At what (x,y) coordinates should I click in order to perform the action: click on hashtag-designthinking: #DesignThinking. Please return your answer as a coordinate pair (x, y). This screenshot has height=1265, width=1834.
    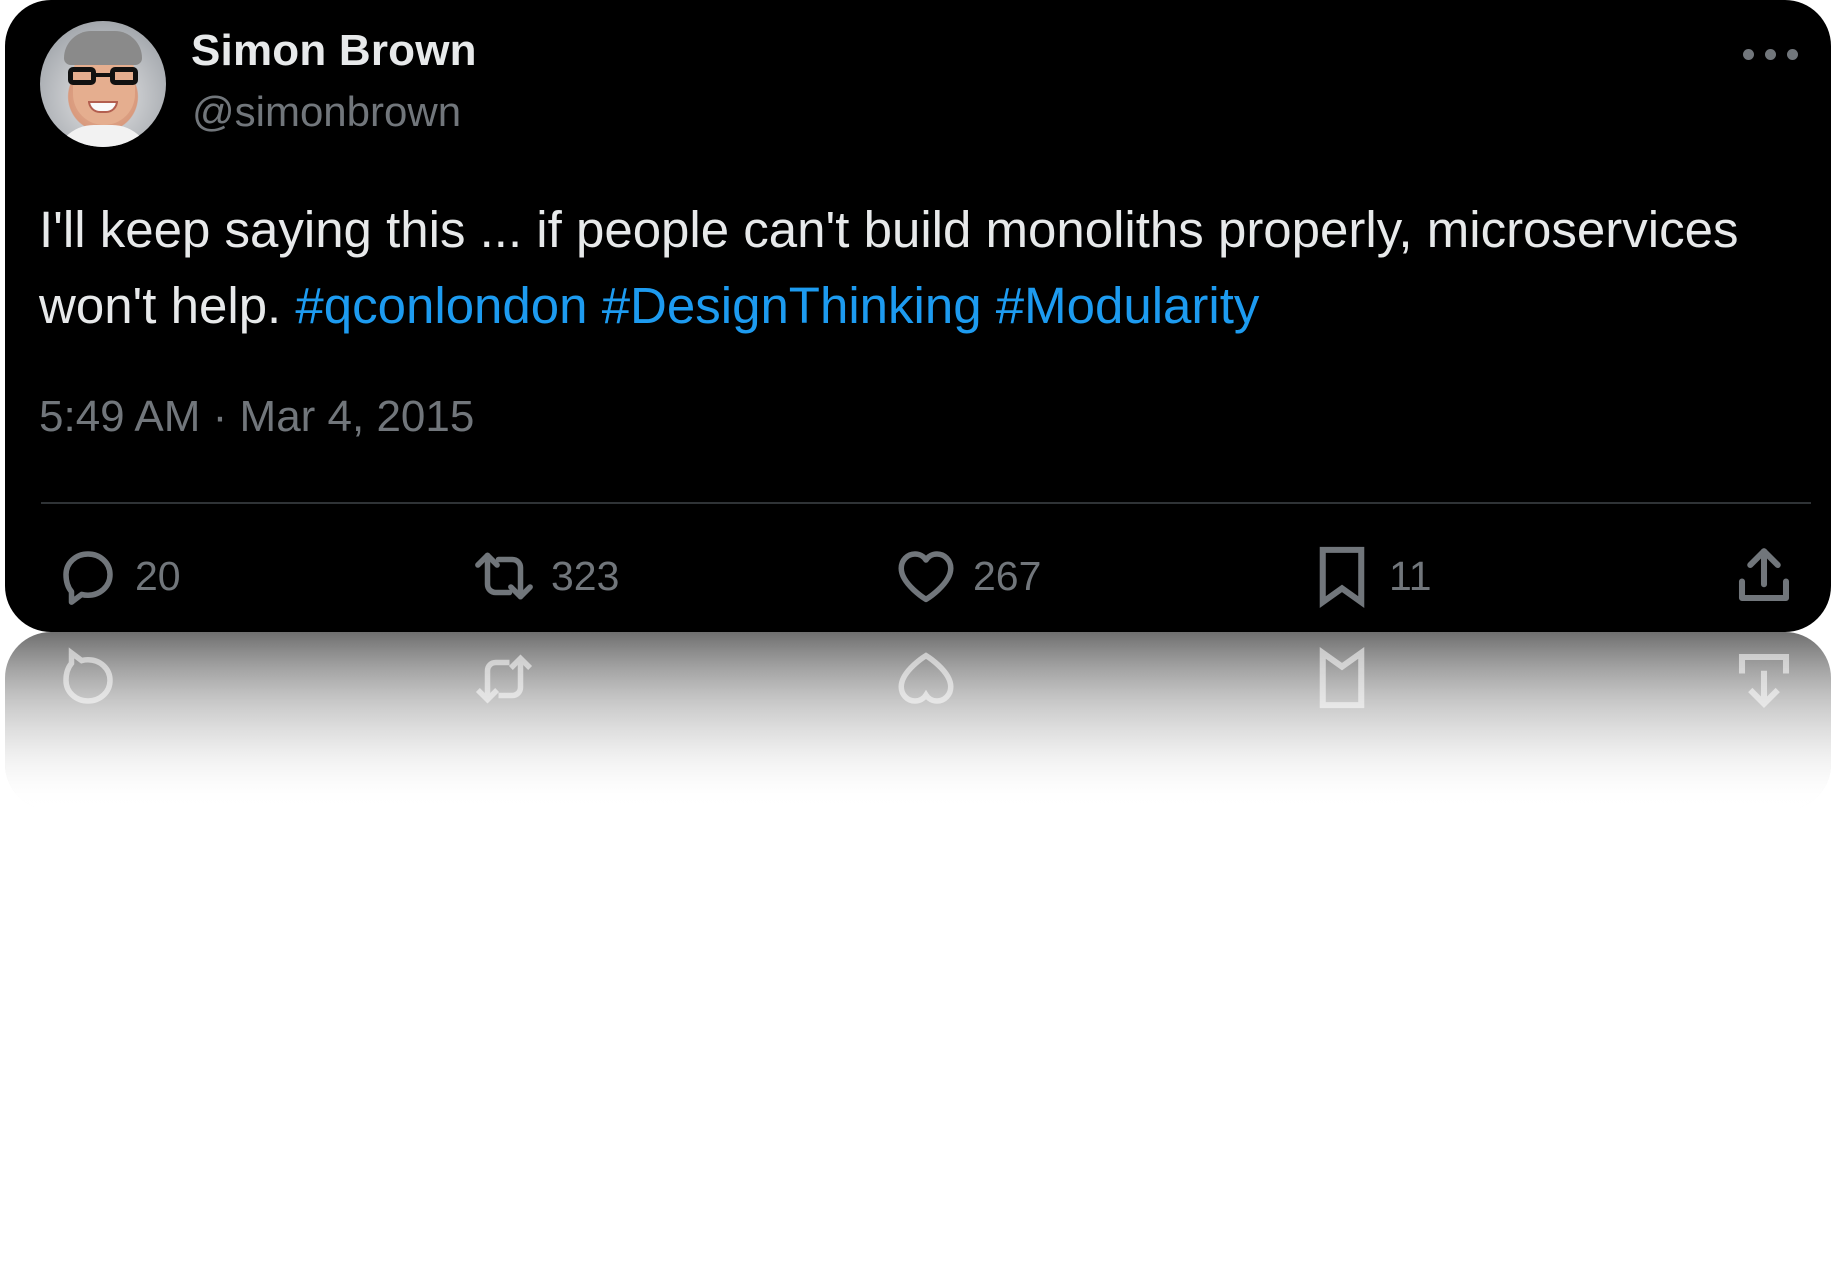
    Looking at the image, I should click on (792, 305).